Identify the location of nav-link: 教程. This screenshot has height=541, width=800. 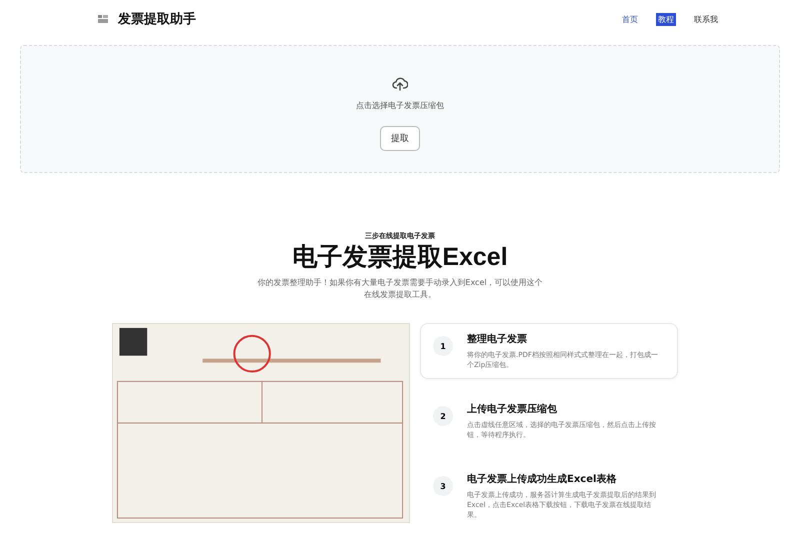
(666, 19).